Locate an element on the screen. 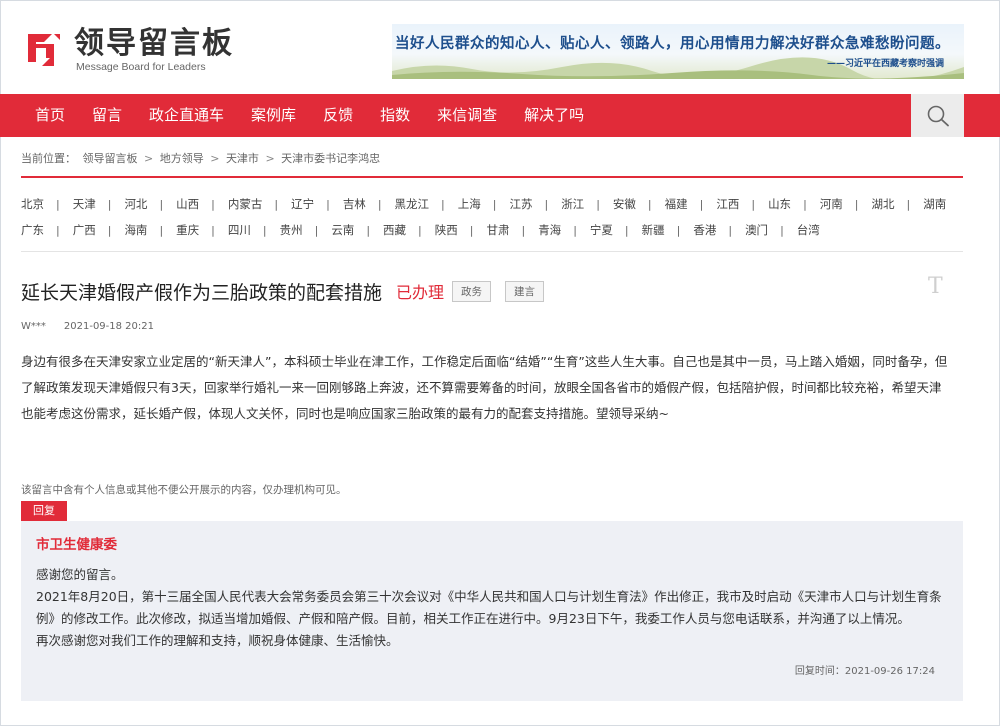 The height and width of the screenshot is (726, 1000). region-link: 天津 is located at coordinates (84, 204).